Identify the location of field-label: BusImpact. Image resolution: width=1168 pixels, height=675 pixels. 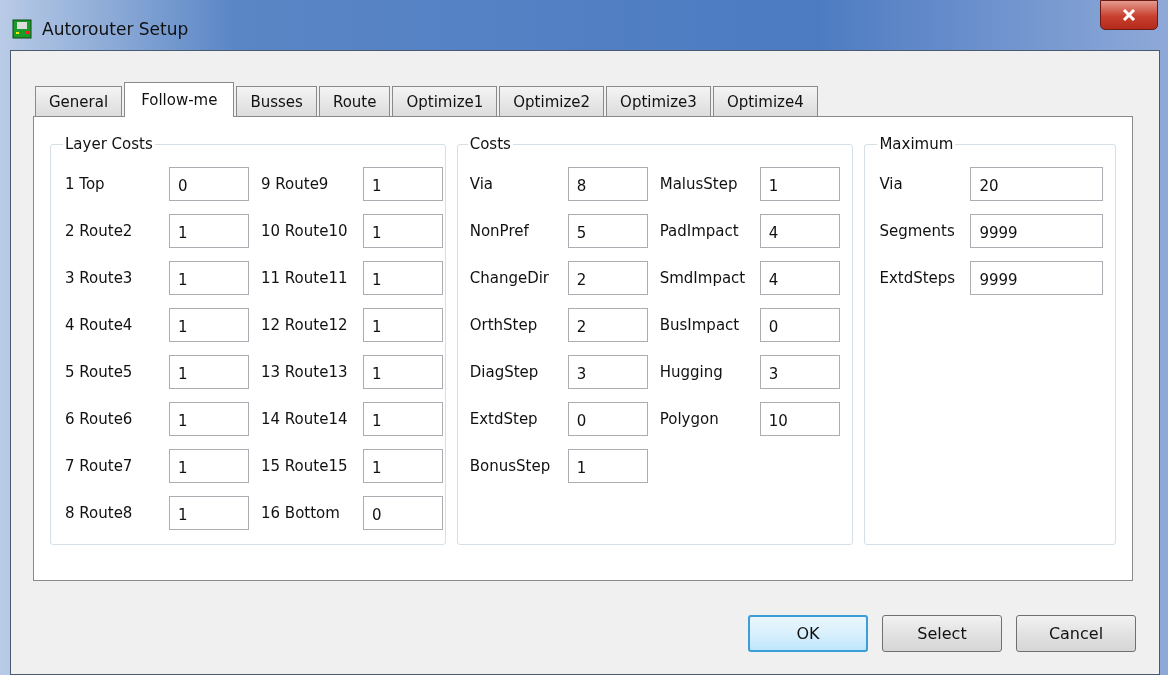
(699, 325).